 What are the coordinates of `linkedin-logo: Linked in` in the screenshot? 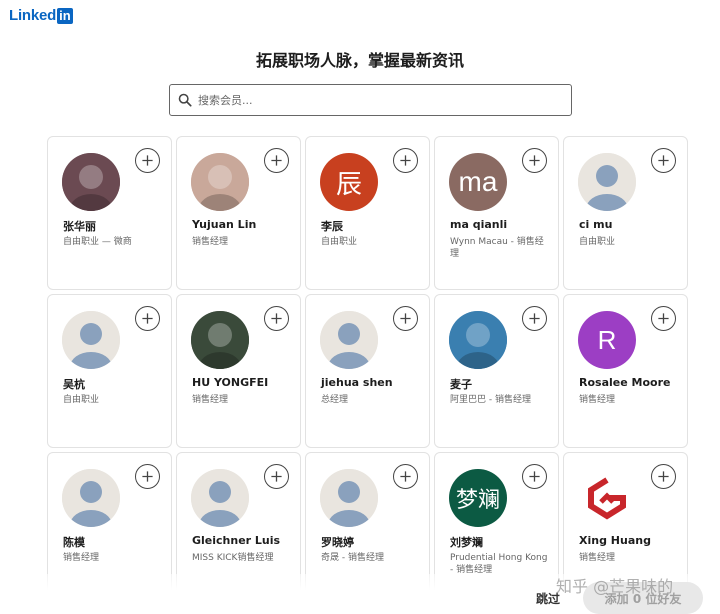 It's located at (41, 15).